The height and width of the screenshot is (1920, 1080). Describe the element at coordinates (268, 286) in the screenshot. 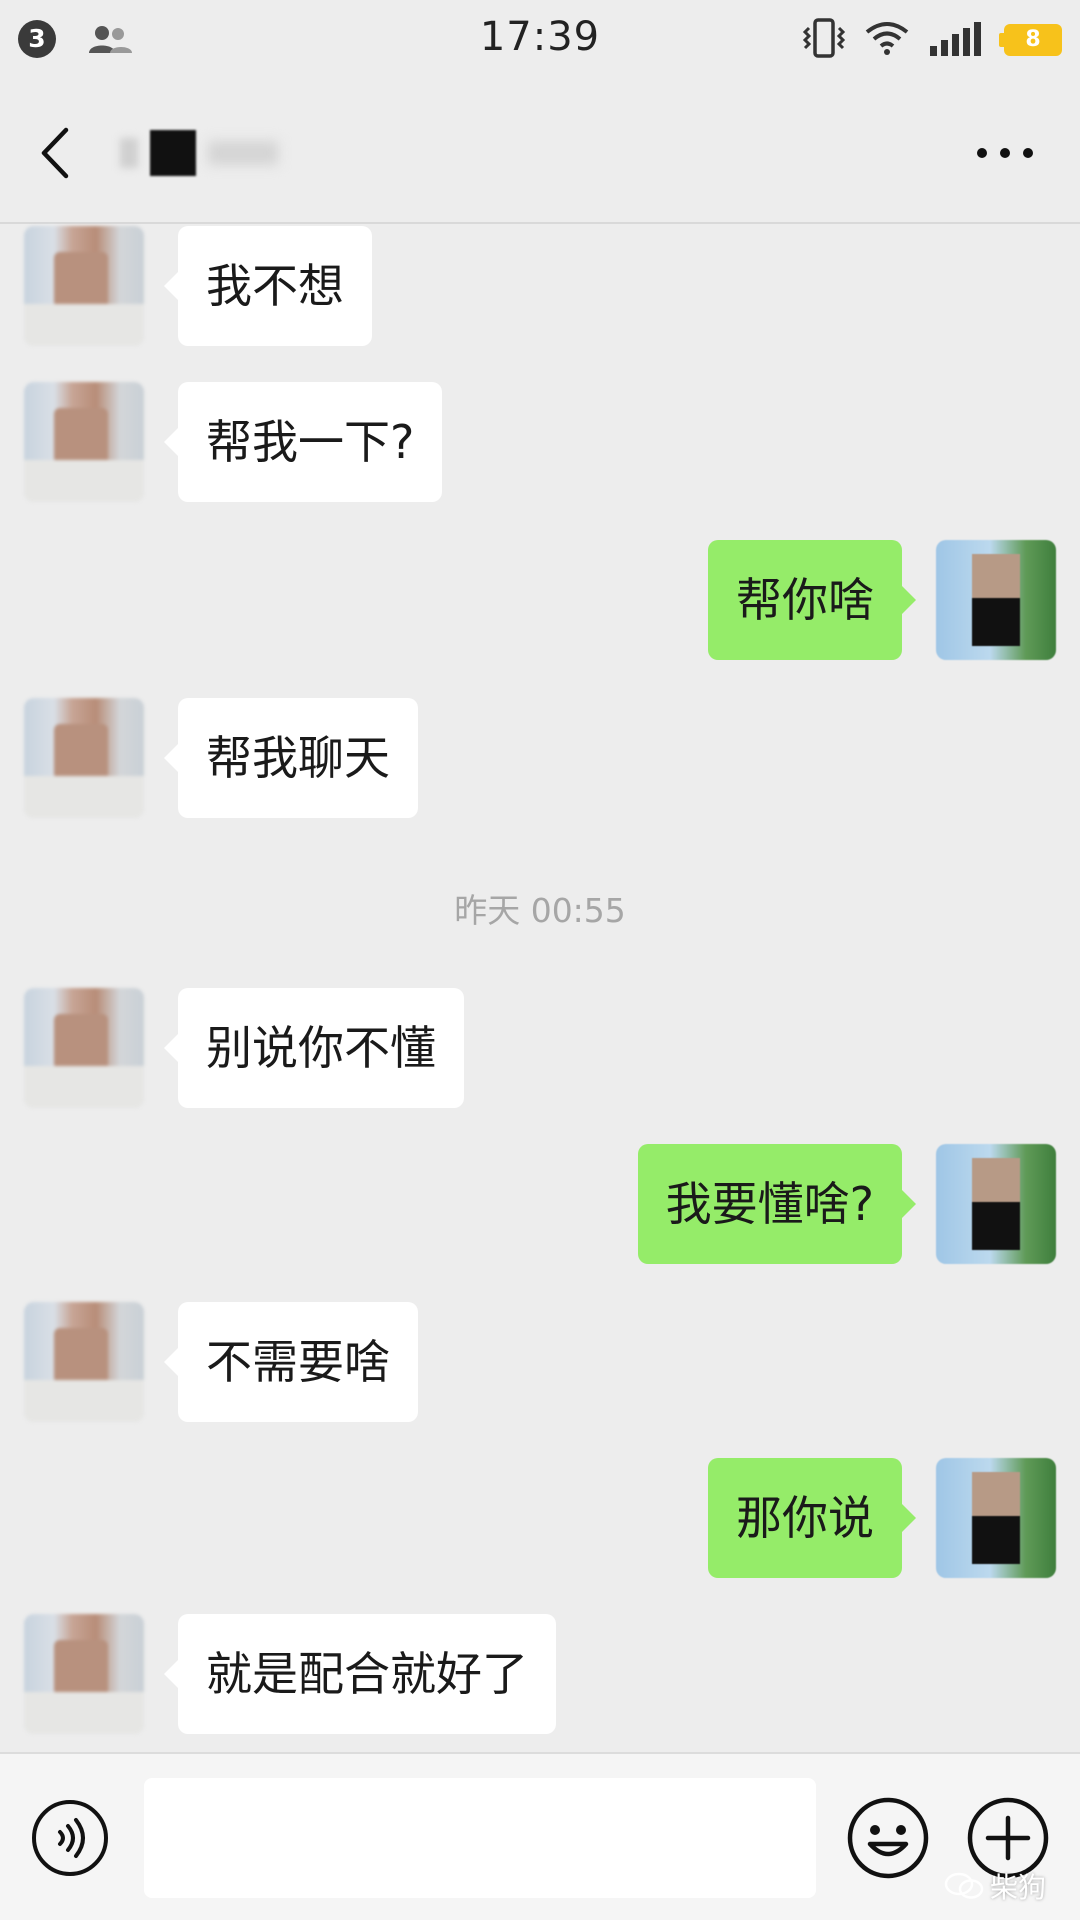

I see `message-bubble-received: 我不想` at that location.